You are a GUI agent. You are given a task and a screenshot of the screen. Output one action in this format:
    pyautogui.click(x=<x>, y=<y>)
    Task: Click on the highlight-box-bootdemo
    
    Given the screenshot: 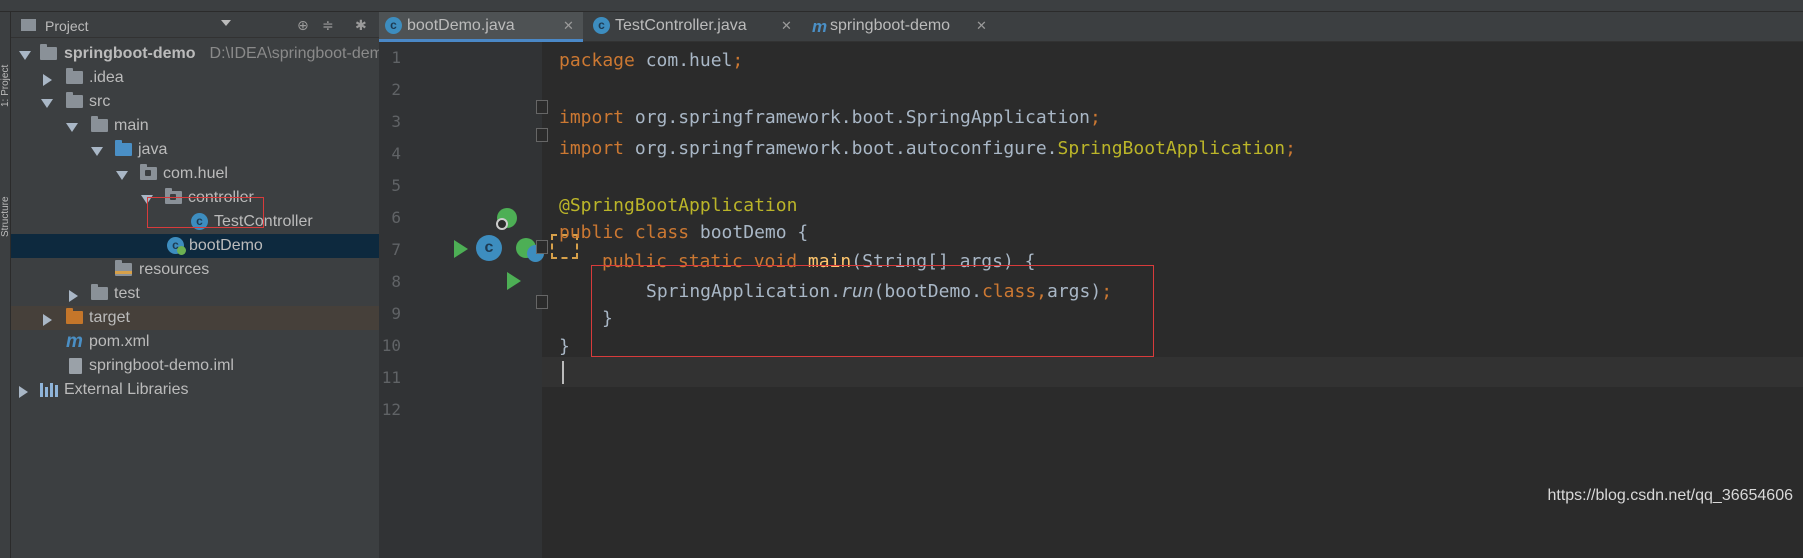 What is the action you would take?
    pyautogui.click(x=205, y=212)
    